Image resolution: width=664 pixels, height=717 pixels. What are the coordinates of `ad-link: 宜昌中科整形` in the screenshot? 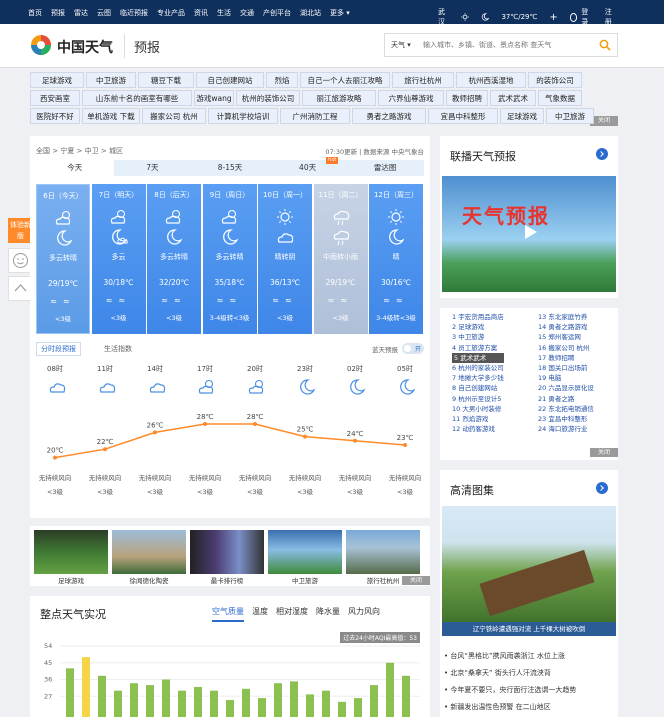 It's located at (463, 116).